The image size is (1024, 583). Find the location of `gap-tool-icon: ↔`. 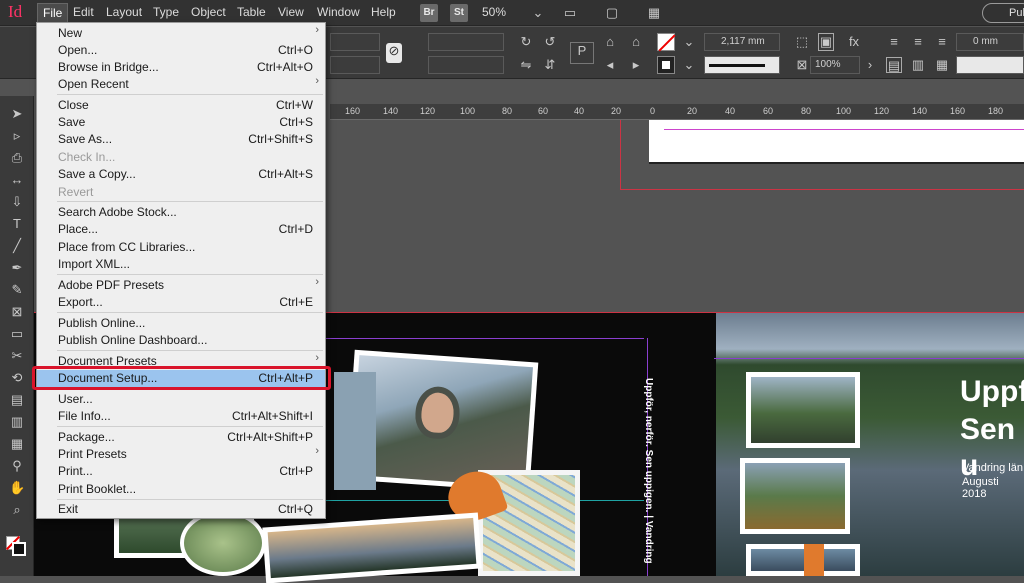

gap-tool-icon: ↔ is located at coordinates (17, 180).